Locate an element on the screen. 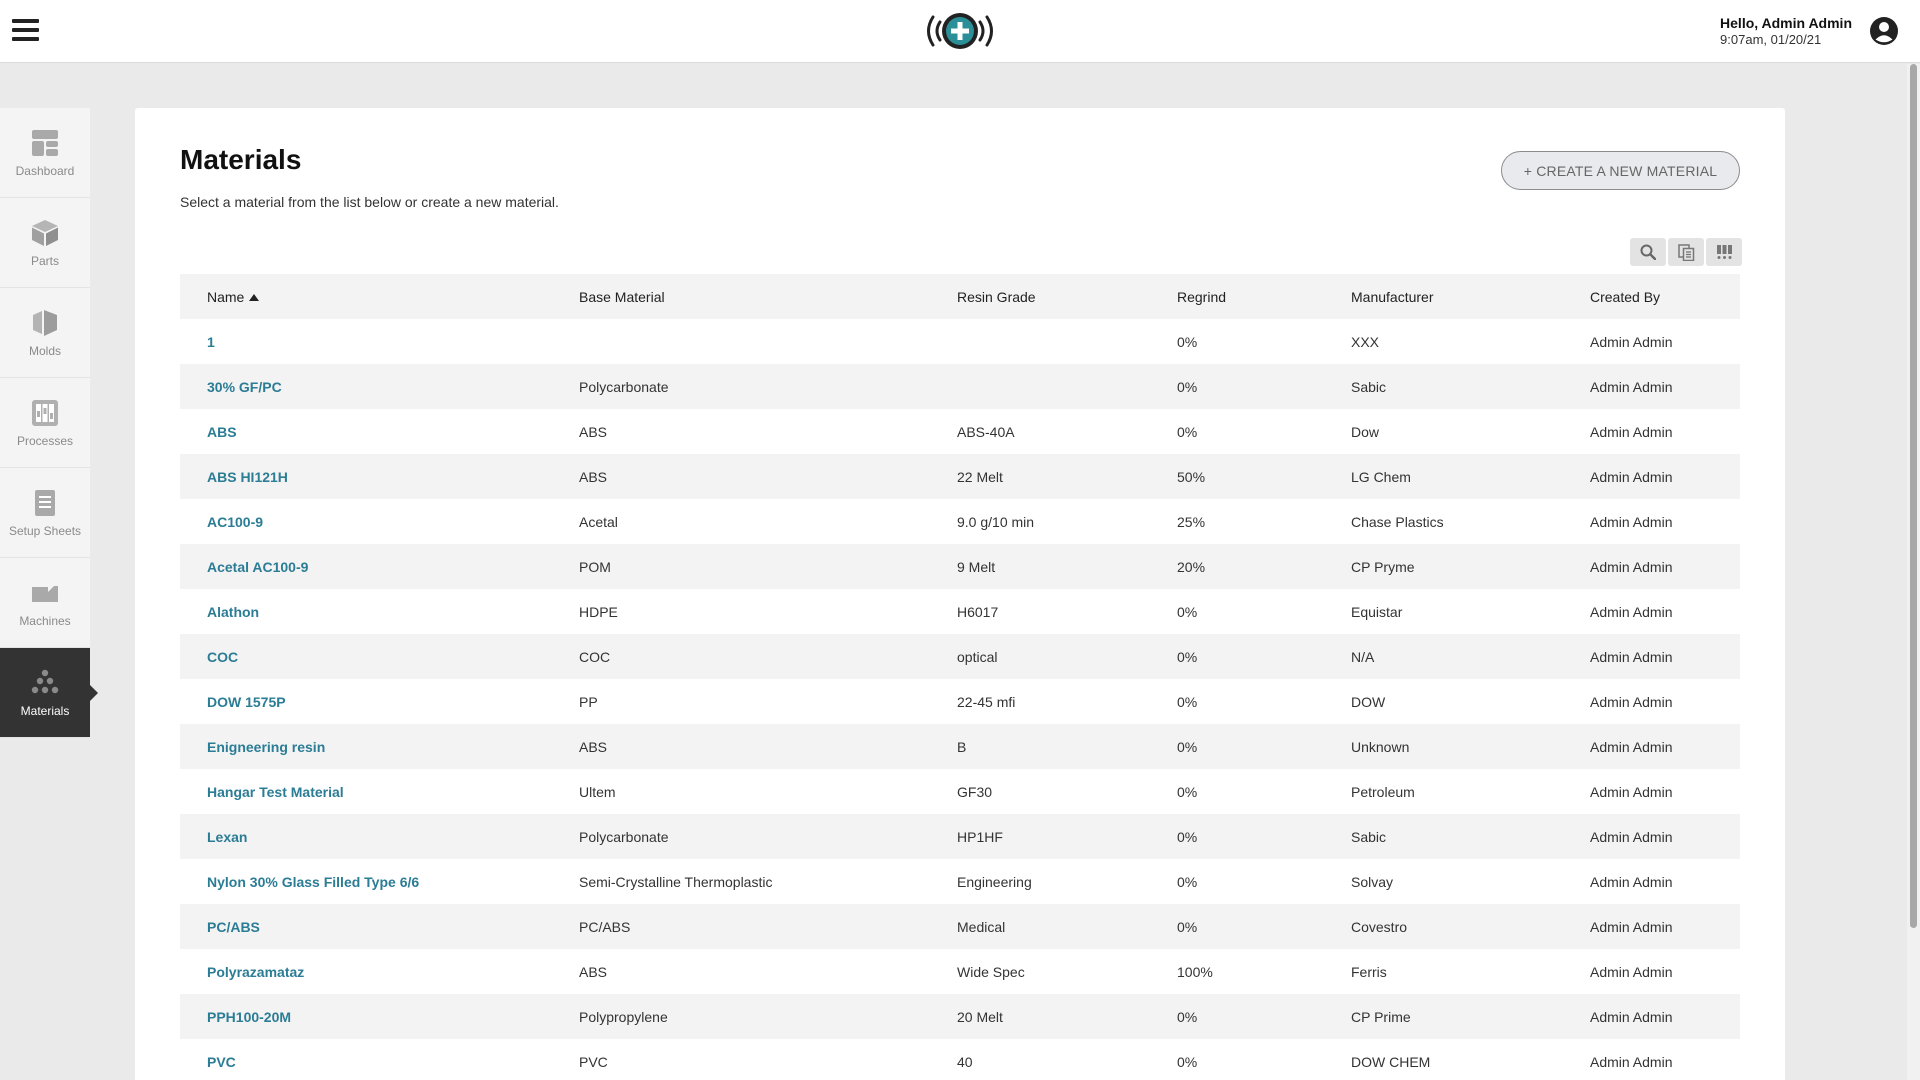 The image size is (1920, 1080). table-cell-name: Enigneering resin is located at coordinates (379, 747).